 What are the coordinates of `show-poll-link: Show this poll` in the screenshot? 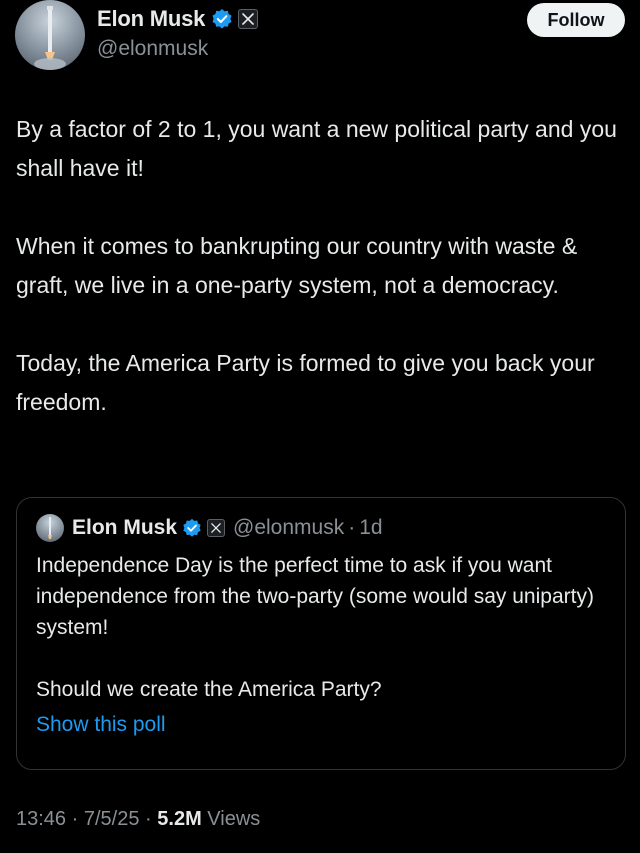 It's located at (101, 725).